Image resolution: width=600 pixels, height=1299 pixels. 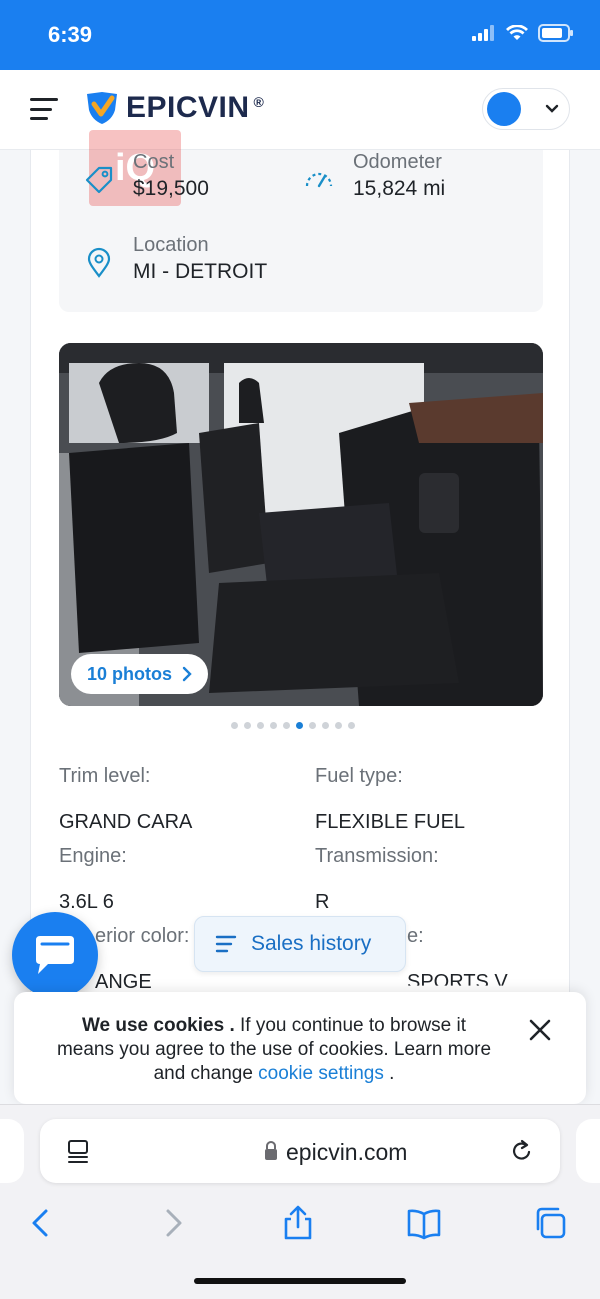 I want to click on reload-icon, so click(x=522, y=1151).